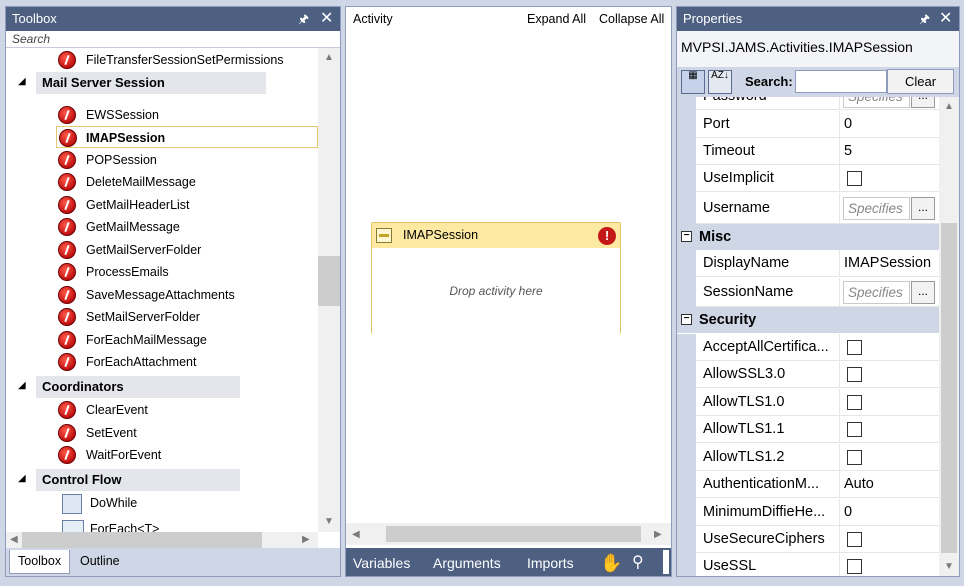  I want to click on property-row-usesecureciphers: UseSecureCiphers, so click(808, 540).